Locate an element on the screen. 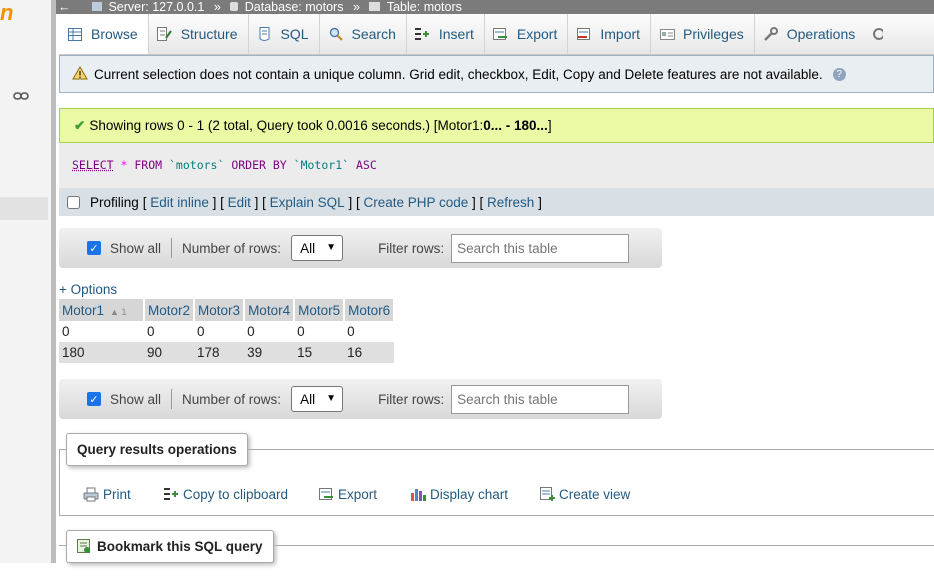 Image resolution: width=934 pixels, height=576 pixels. sql-star: * is located at coordinates (123, 165).